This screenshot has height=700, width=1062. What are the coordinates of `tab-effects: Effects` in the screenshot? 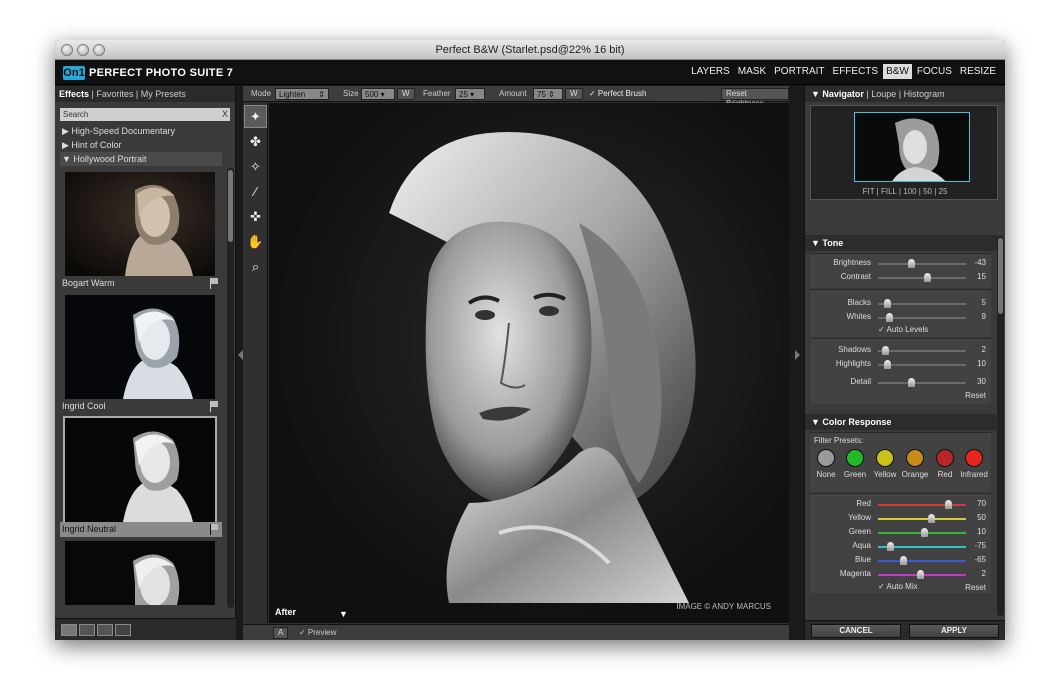 It's located at (74, 94).